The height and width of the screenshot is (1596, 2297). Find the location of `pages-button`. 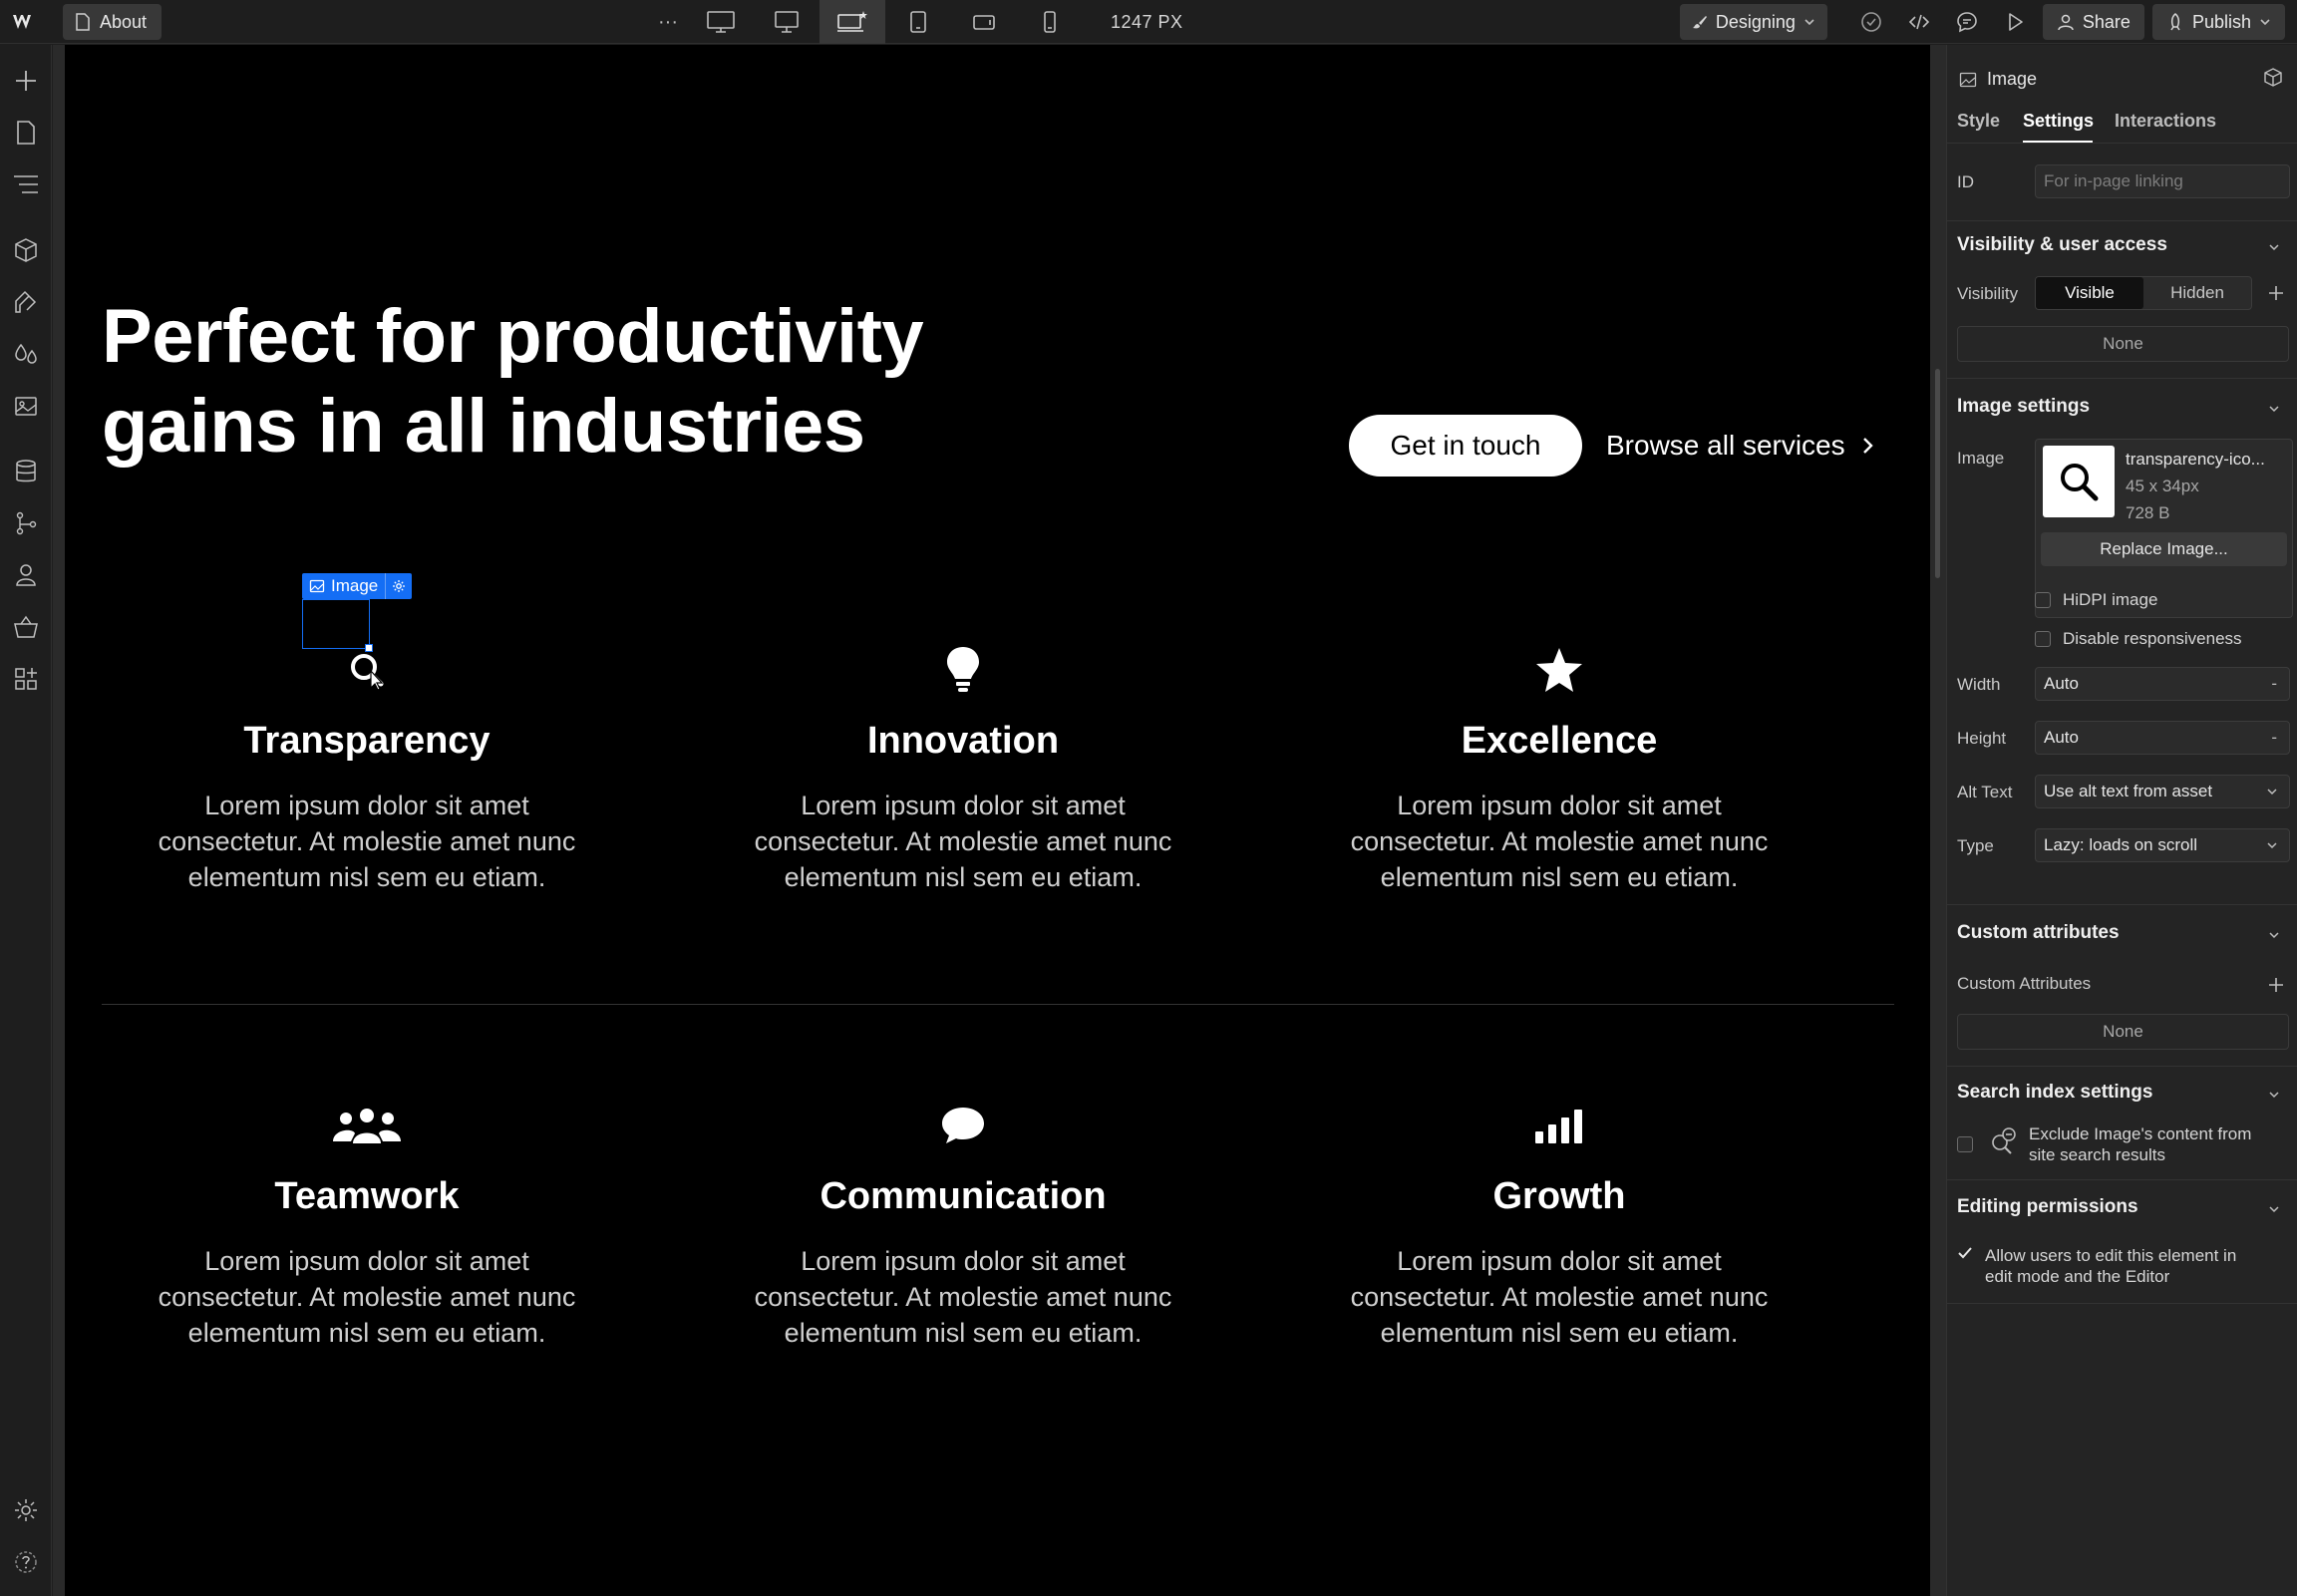

pages-button is located at coordinates (26, 133).